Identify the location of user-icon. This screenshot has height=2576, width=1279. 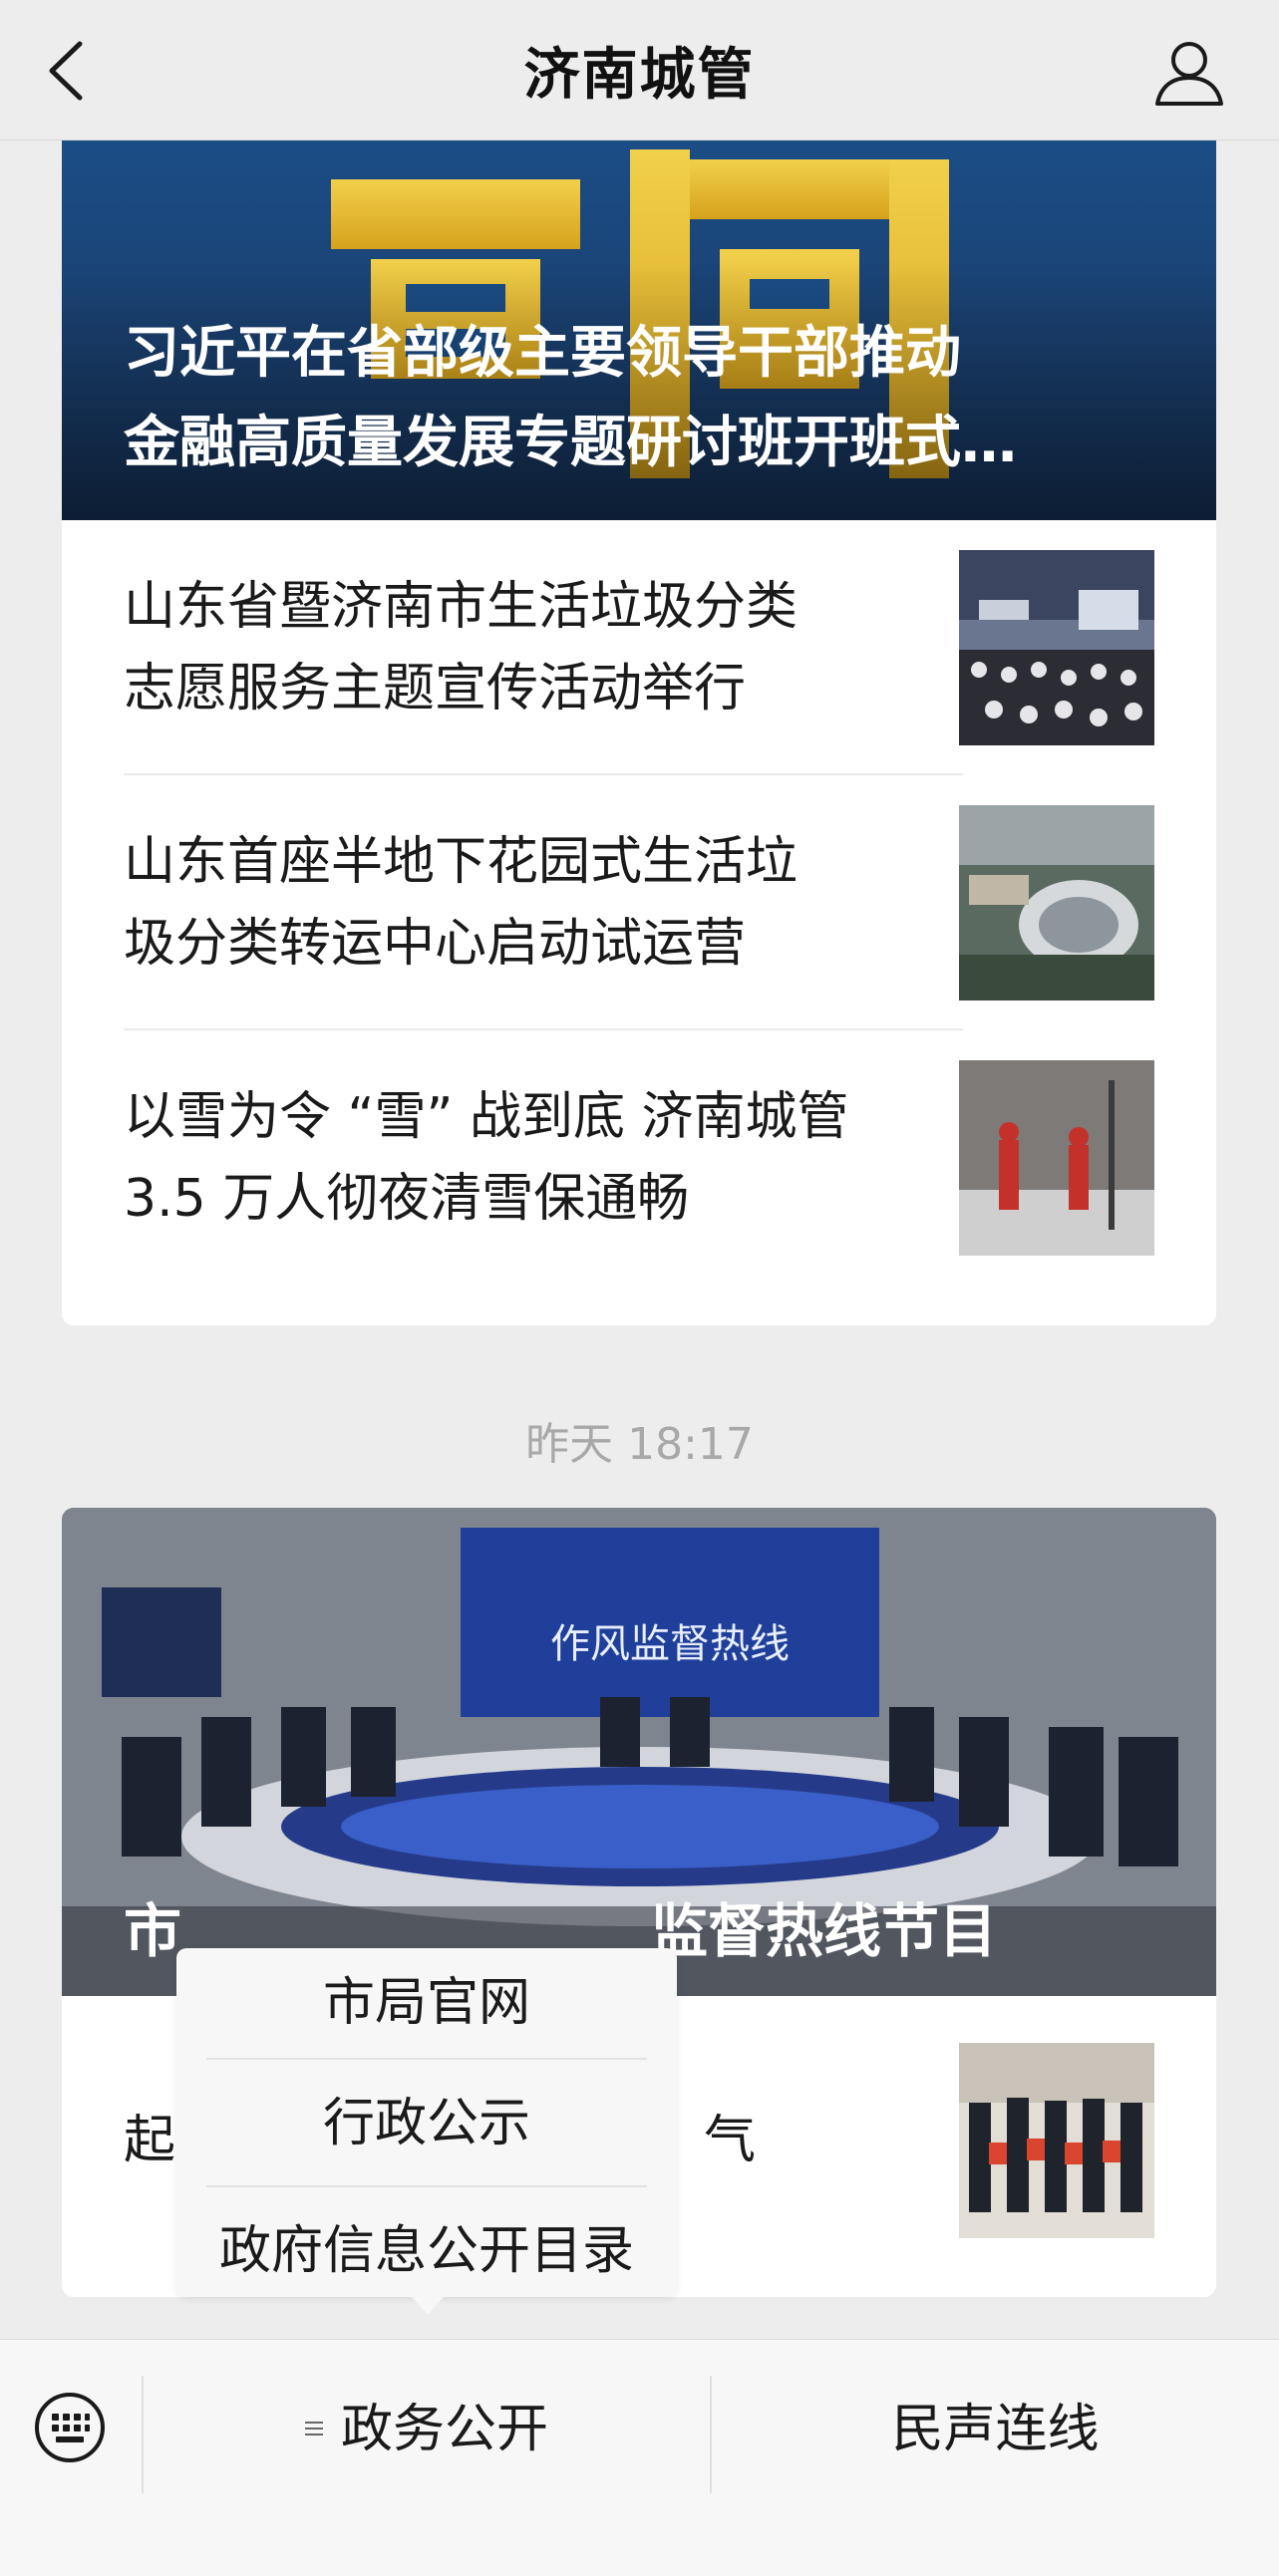
(1189, 74).